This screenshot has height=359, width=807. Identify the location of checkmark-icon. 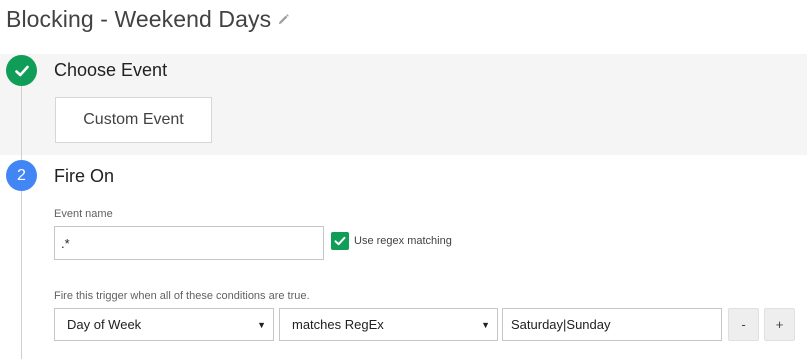
(340, 241).